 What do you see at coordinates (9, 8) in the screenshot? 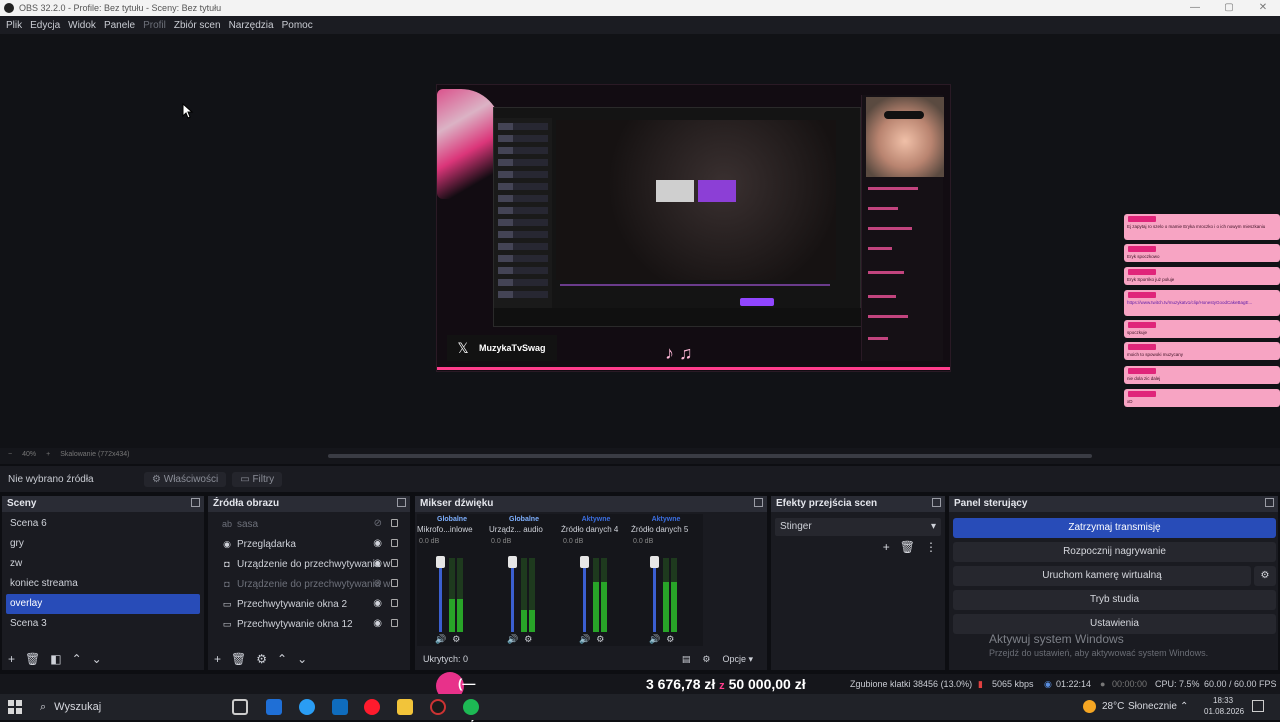
I see `obs-logo-icon` at bounding box center [9, 8].